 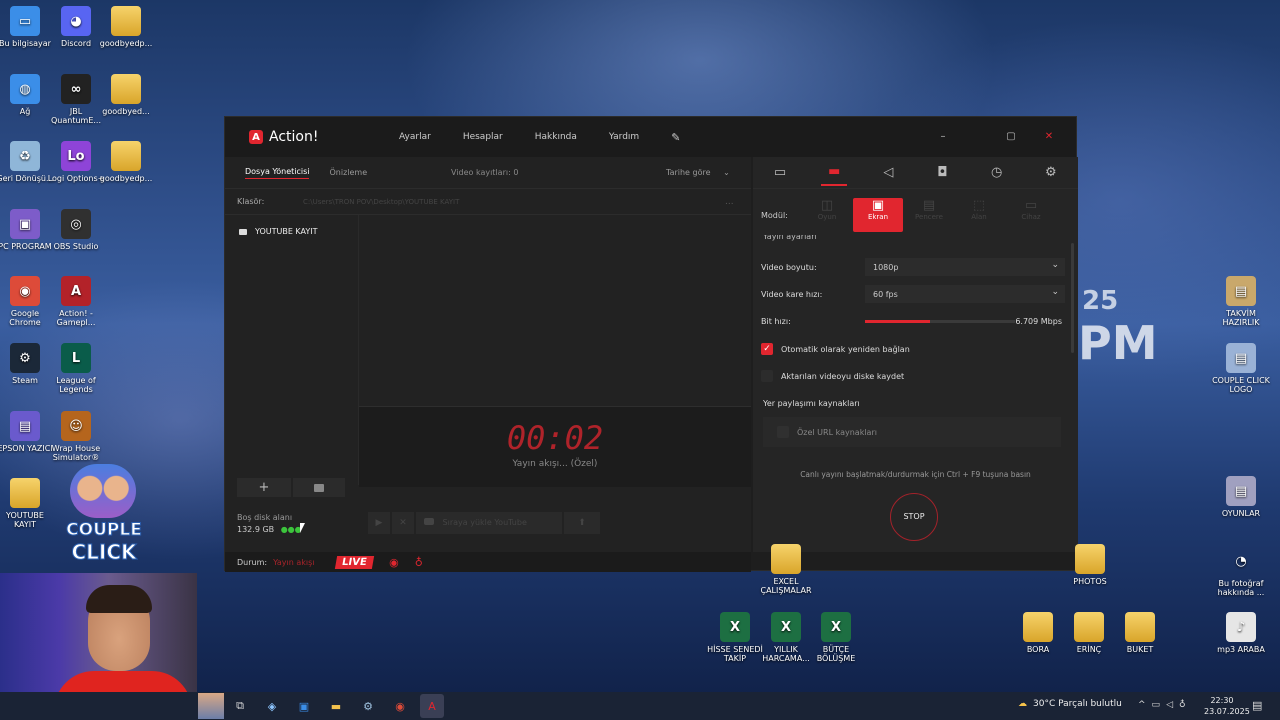 What do you see at coordinates (811, 403) in the screenshot?
I see `overlay-sources-title: Yer paylaşımı kaynakları` at bounding box center [811, 403].